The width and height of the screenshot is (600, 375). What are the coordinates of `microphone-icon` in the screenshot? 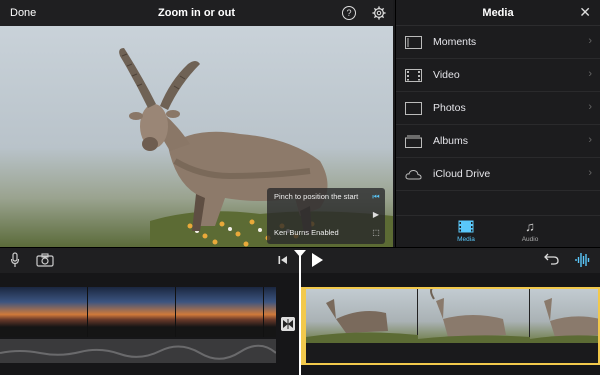 It's located at (15, 260).